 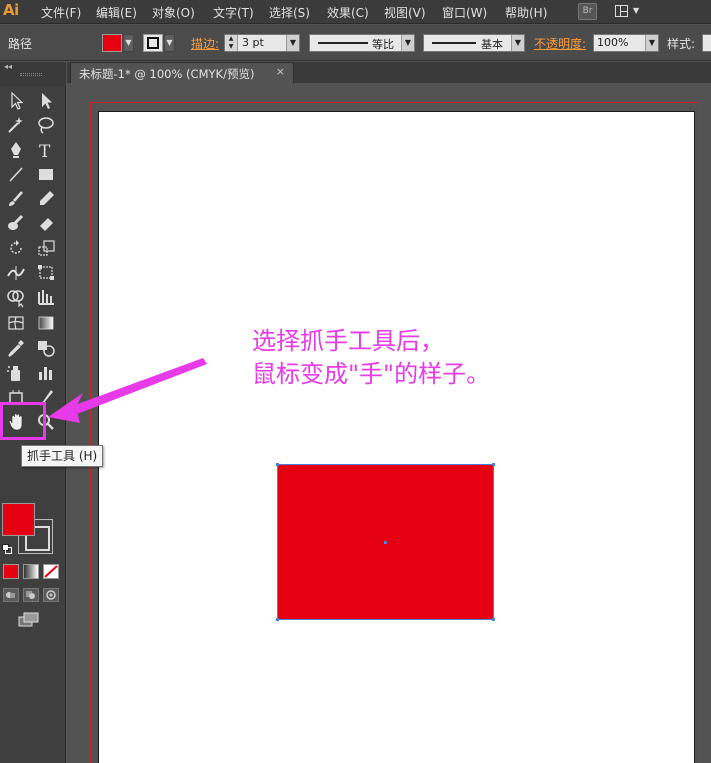 What do you see at coordinates (20, 44) in the screenshot?
I see `selection-type-label: 路径` at bounding box center [20, 44].